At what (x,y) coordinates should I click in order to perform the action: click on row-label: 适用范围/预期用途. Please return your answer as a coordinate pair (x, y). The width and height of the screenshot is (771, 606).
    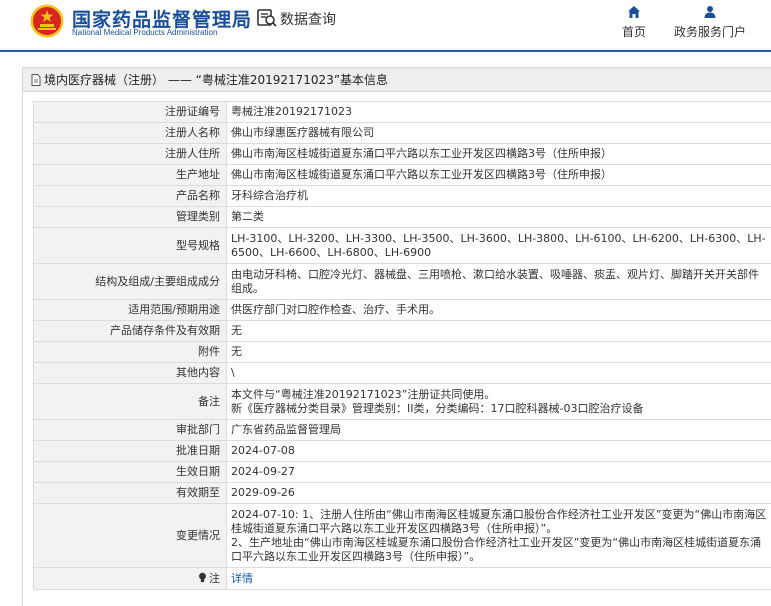
    Looking at the image, I should click on (130, 310).